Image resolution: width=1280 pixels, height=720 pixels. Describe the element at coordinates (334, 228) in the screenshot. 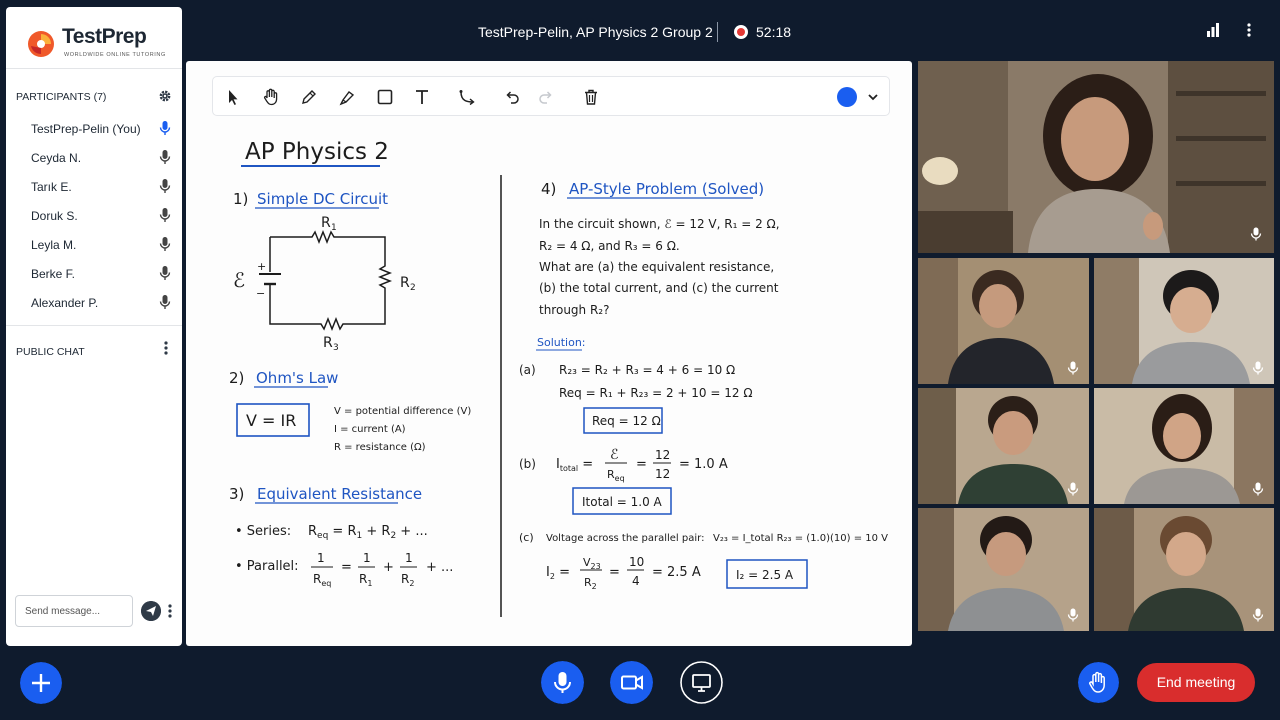

I see `r1-subscript: 1` at that location.